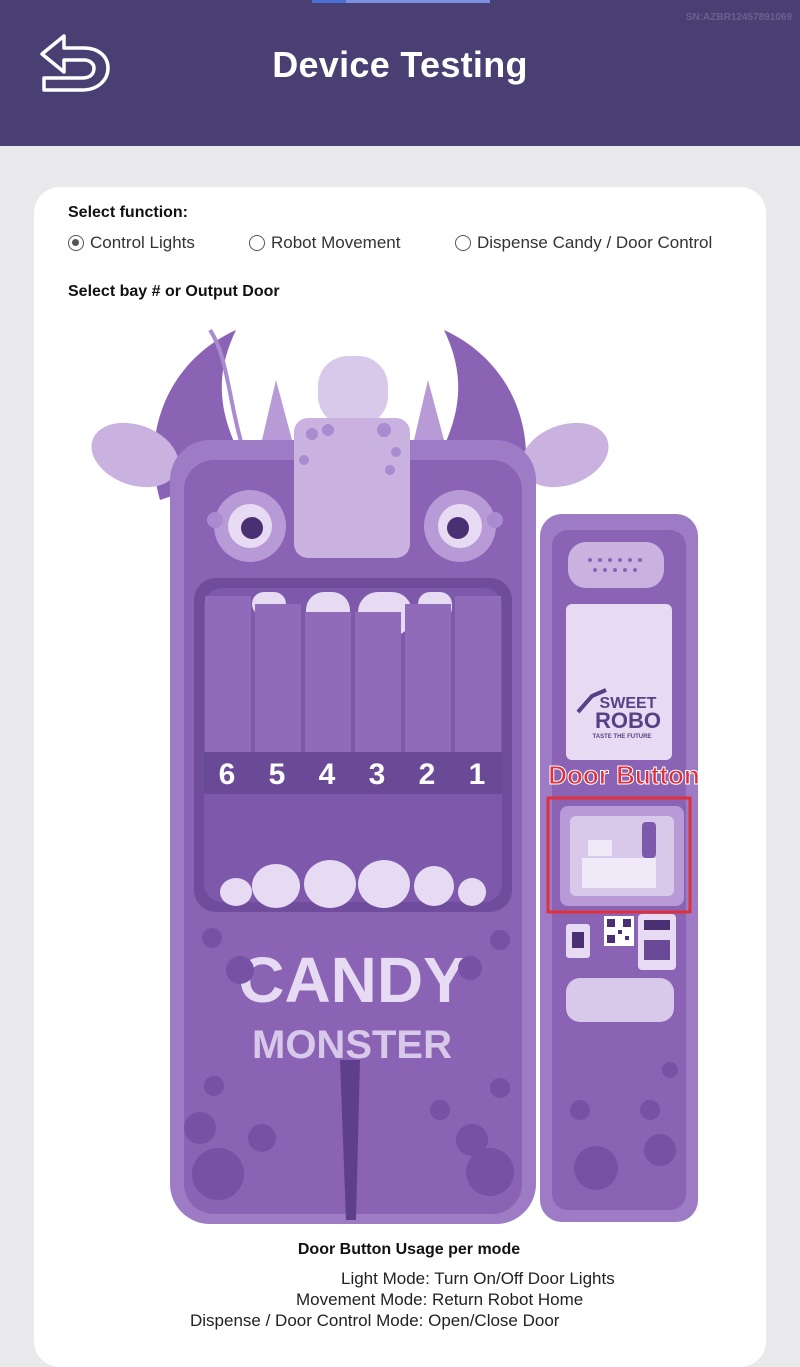 This screenshot has height=1367, width=800. I want to click on bay-2-button: 2, so click(427, 774).